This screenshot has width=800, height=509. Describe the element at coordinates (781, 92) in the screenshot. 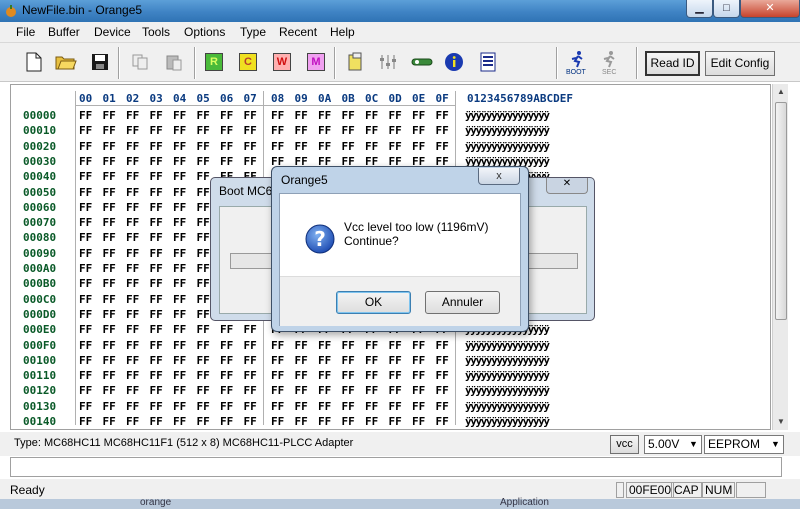

I see `scroll-up-icon: ▲` at that location.